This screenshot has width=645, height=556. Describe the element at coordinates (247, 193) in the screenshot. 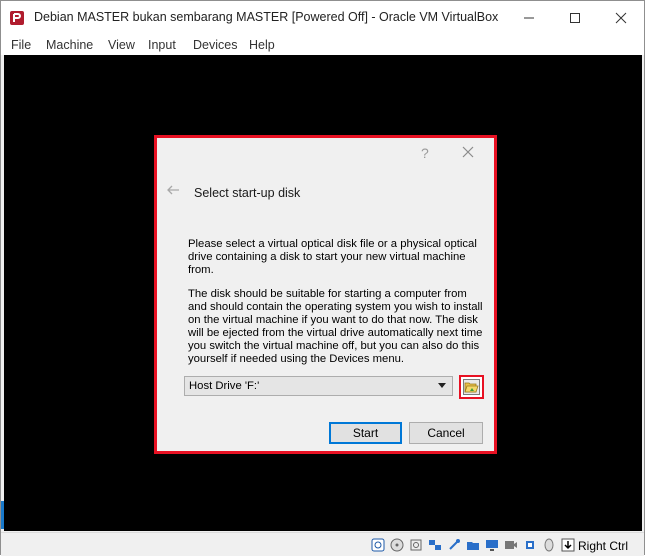

I see `dialog-heading: Select start-up disk` at that location.